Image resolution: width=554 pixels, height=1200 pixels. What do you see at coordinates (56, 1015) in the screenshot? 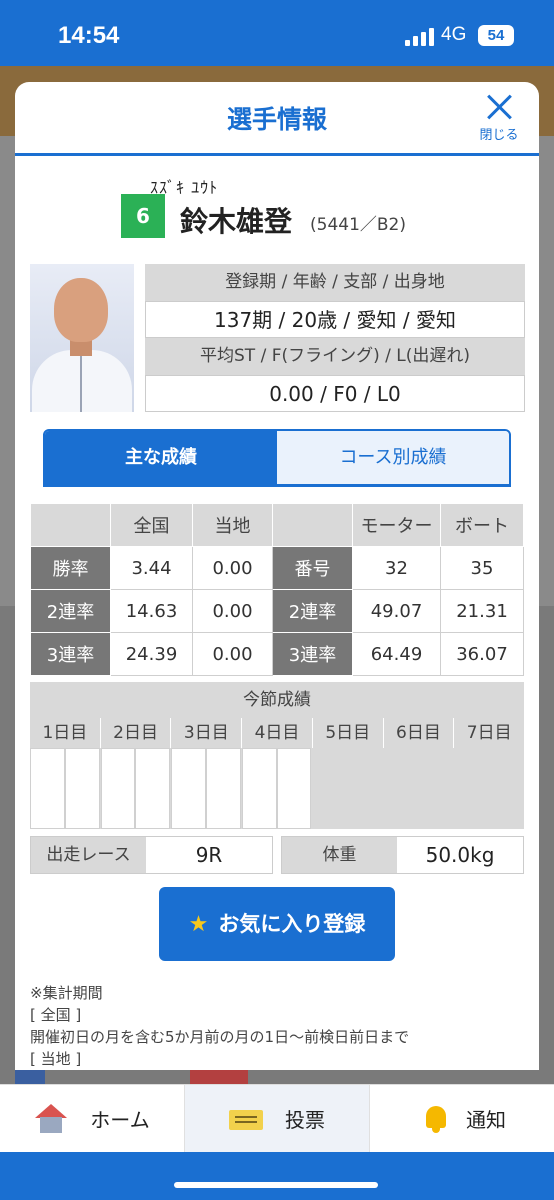
I see `note-line: [ 全国 ]` at bounding box center [56, 1015].